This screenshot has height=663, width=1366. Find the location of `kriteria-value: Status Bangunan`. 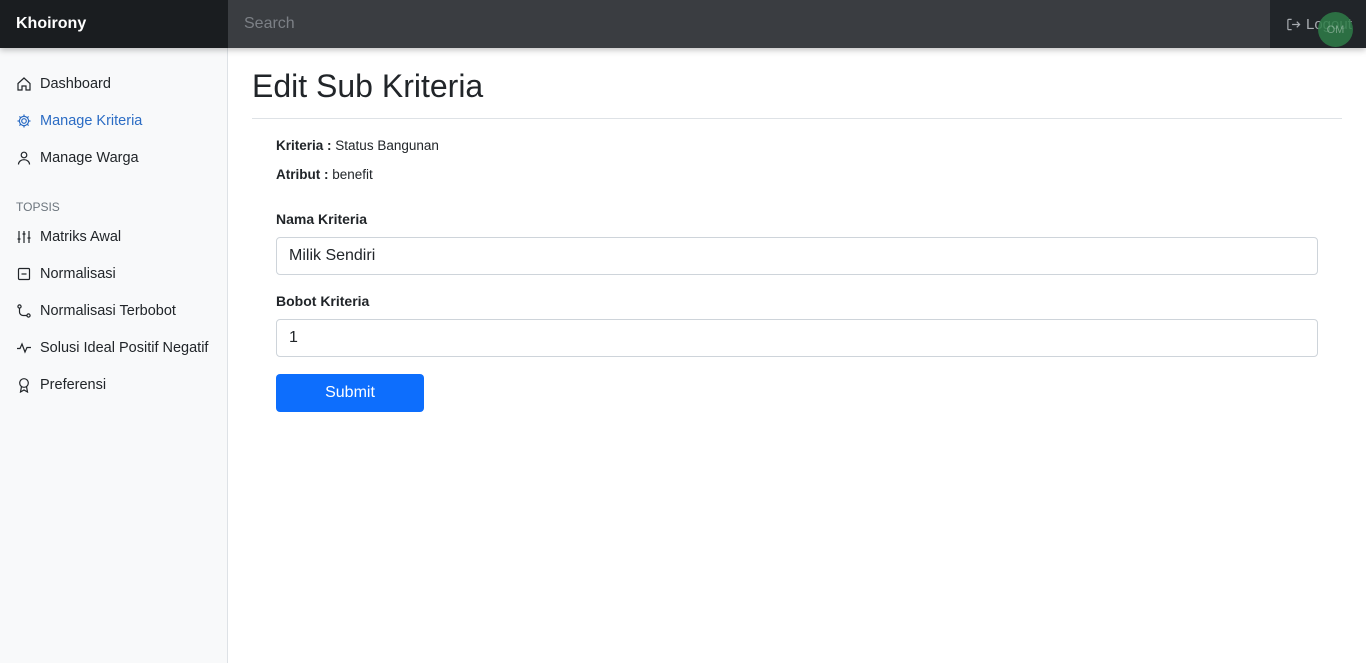

kriteria-value: Status Bangunan is located at coordinates (387, 145).